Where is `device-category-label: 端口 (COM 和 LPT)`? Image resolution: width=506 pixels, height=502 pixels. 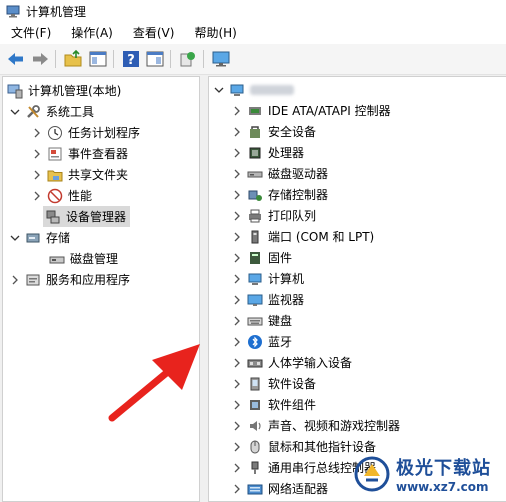 device-category-label: 端口 (COM 和 LPT) is located at coordinates (321, 237).